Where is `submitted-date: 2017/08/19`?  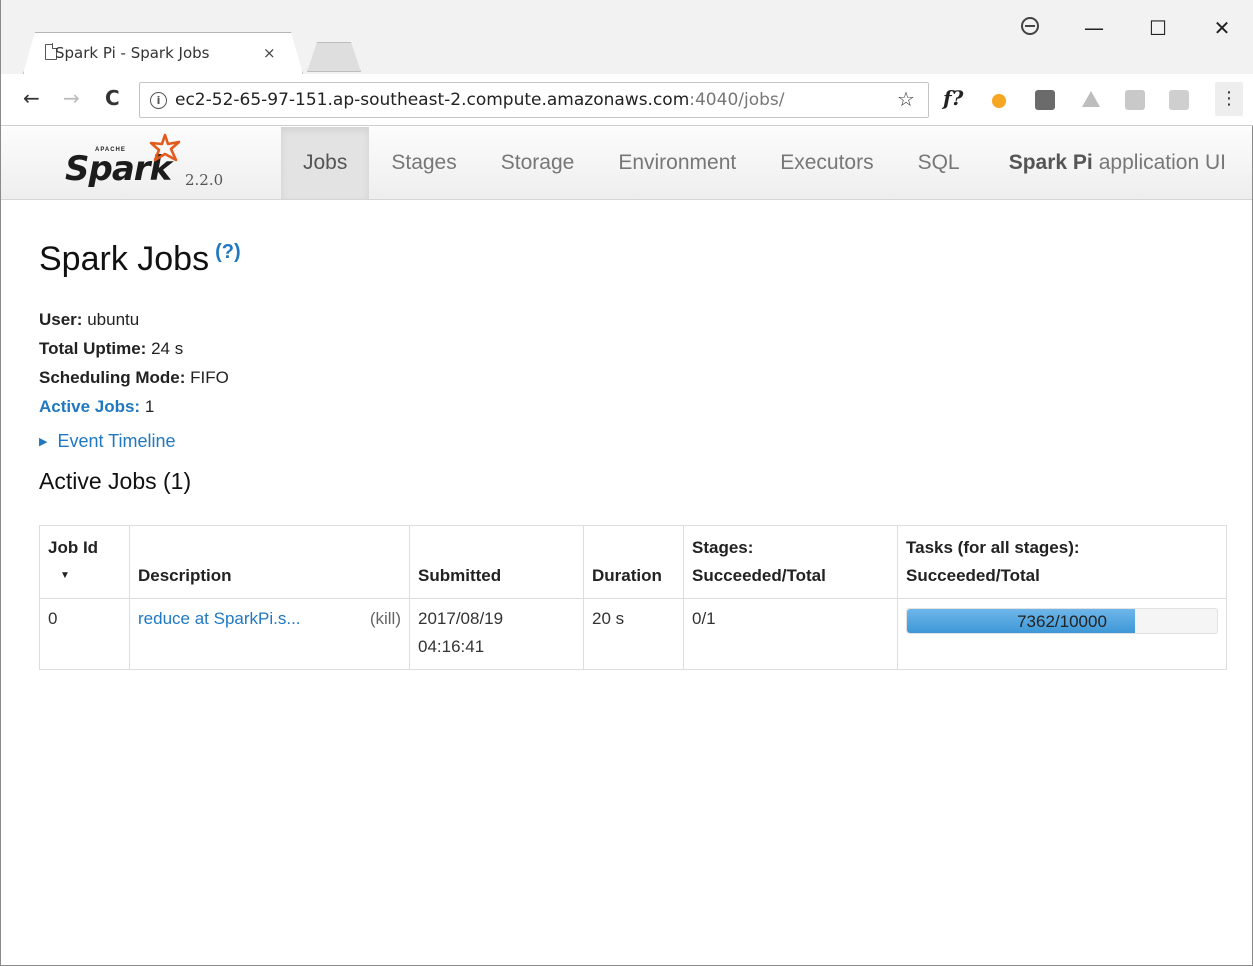 submitted-date: 2017/08/19 is located at coordinates (461, 618).